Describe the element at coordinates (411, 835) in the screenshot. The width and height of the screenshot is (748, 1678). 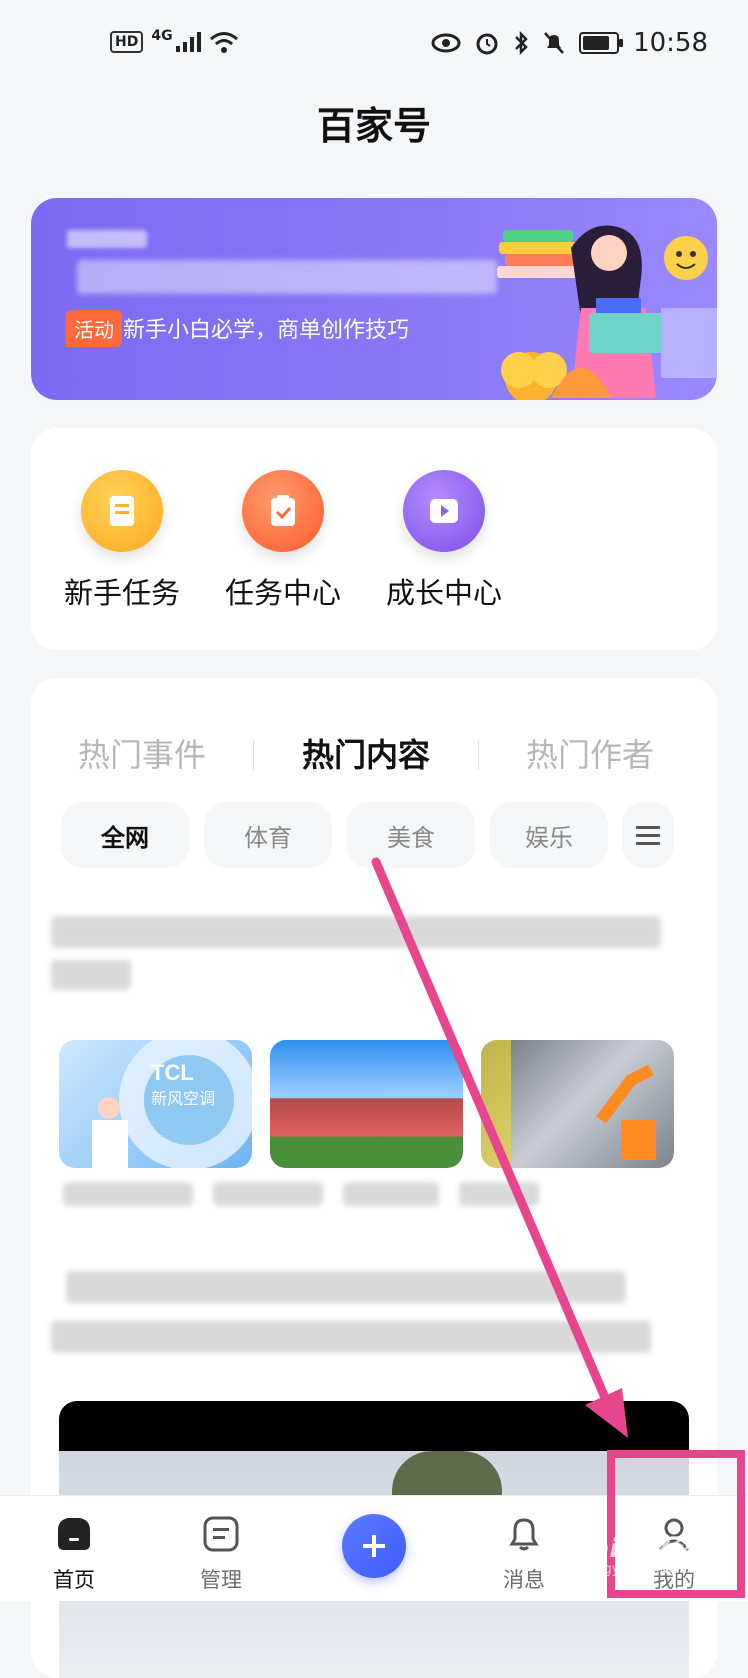
I see `chip-food: 美食` at that location.